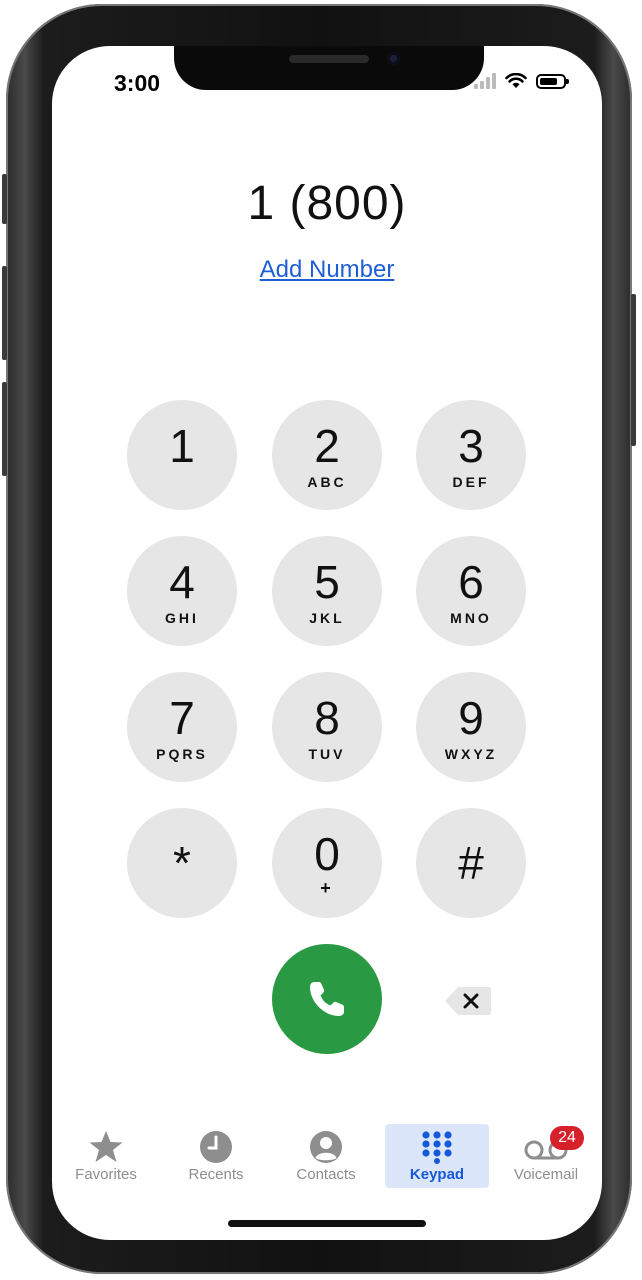 The image size is (642, 1280). What do you see at coordinates (327, 618) in the screenshot?
I see `key-letters: JKL` at bounding box center [327, 618].